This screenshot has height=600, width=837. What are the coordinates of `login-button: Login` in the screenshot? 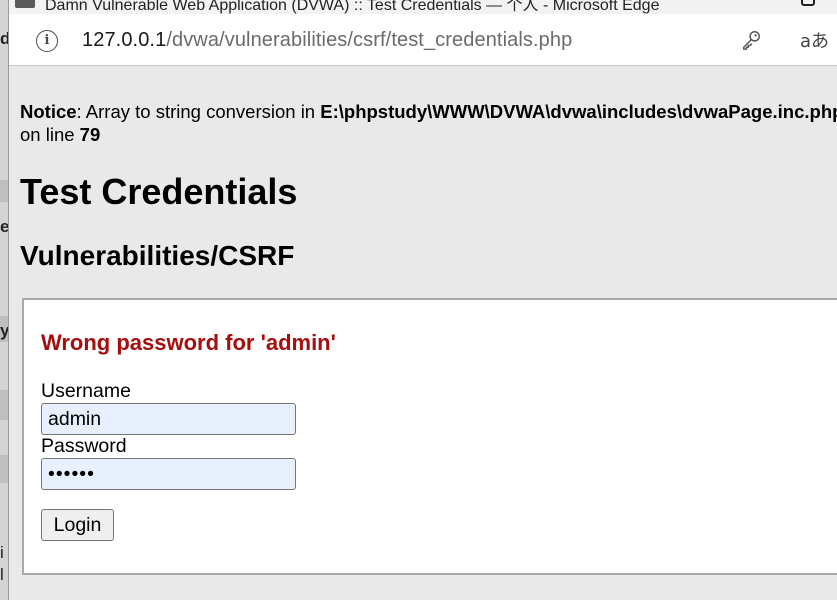 It's located at (77, 525).